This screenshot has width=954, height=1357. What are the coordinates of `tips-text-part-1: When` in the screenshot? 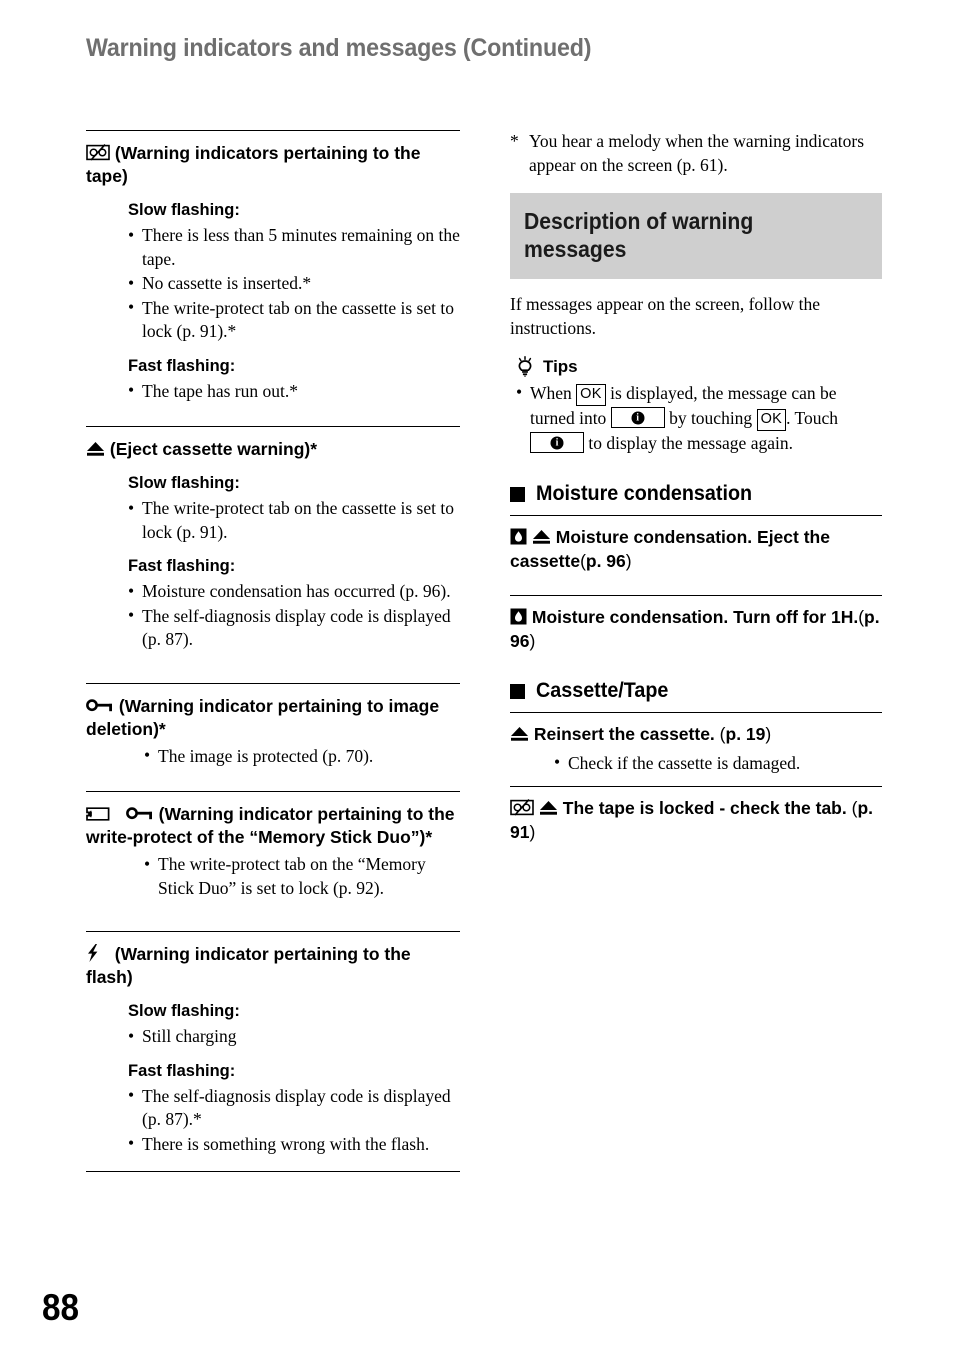 It's located at (551, 393).